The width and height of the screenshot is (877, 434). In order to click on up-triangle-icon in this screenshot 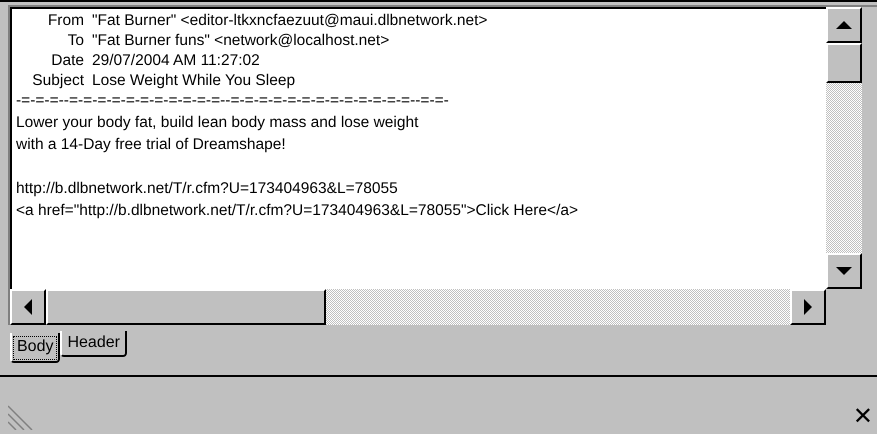, I will do `click(844, 25)`.